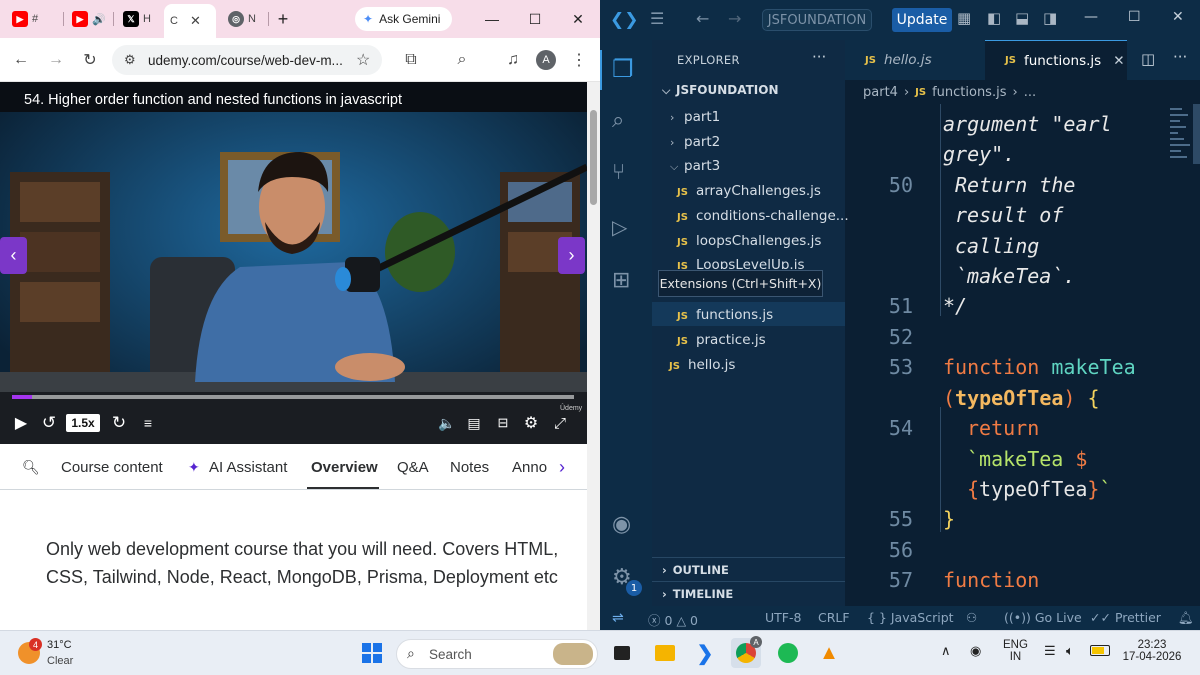  I want to click on site-settings-icon: ⚙, so click(130, 60).